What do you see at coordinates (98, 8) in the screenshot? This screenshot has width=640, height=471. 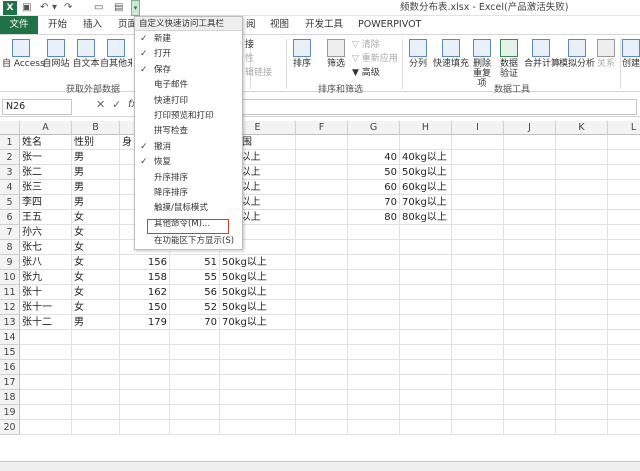 I see `new-file-icon: ▭` at bounding box center [98, 8].